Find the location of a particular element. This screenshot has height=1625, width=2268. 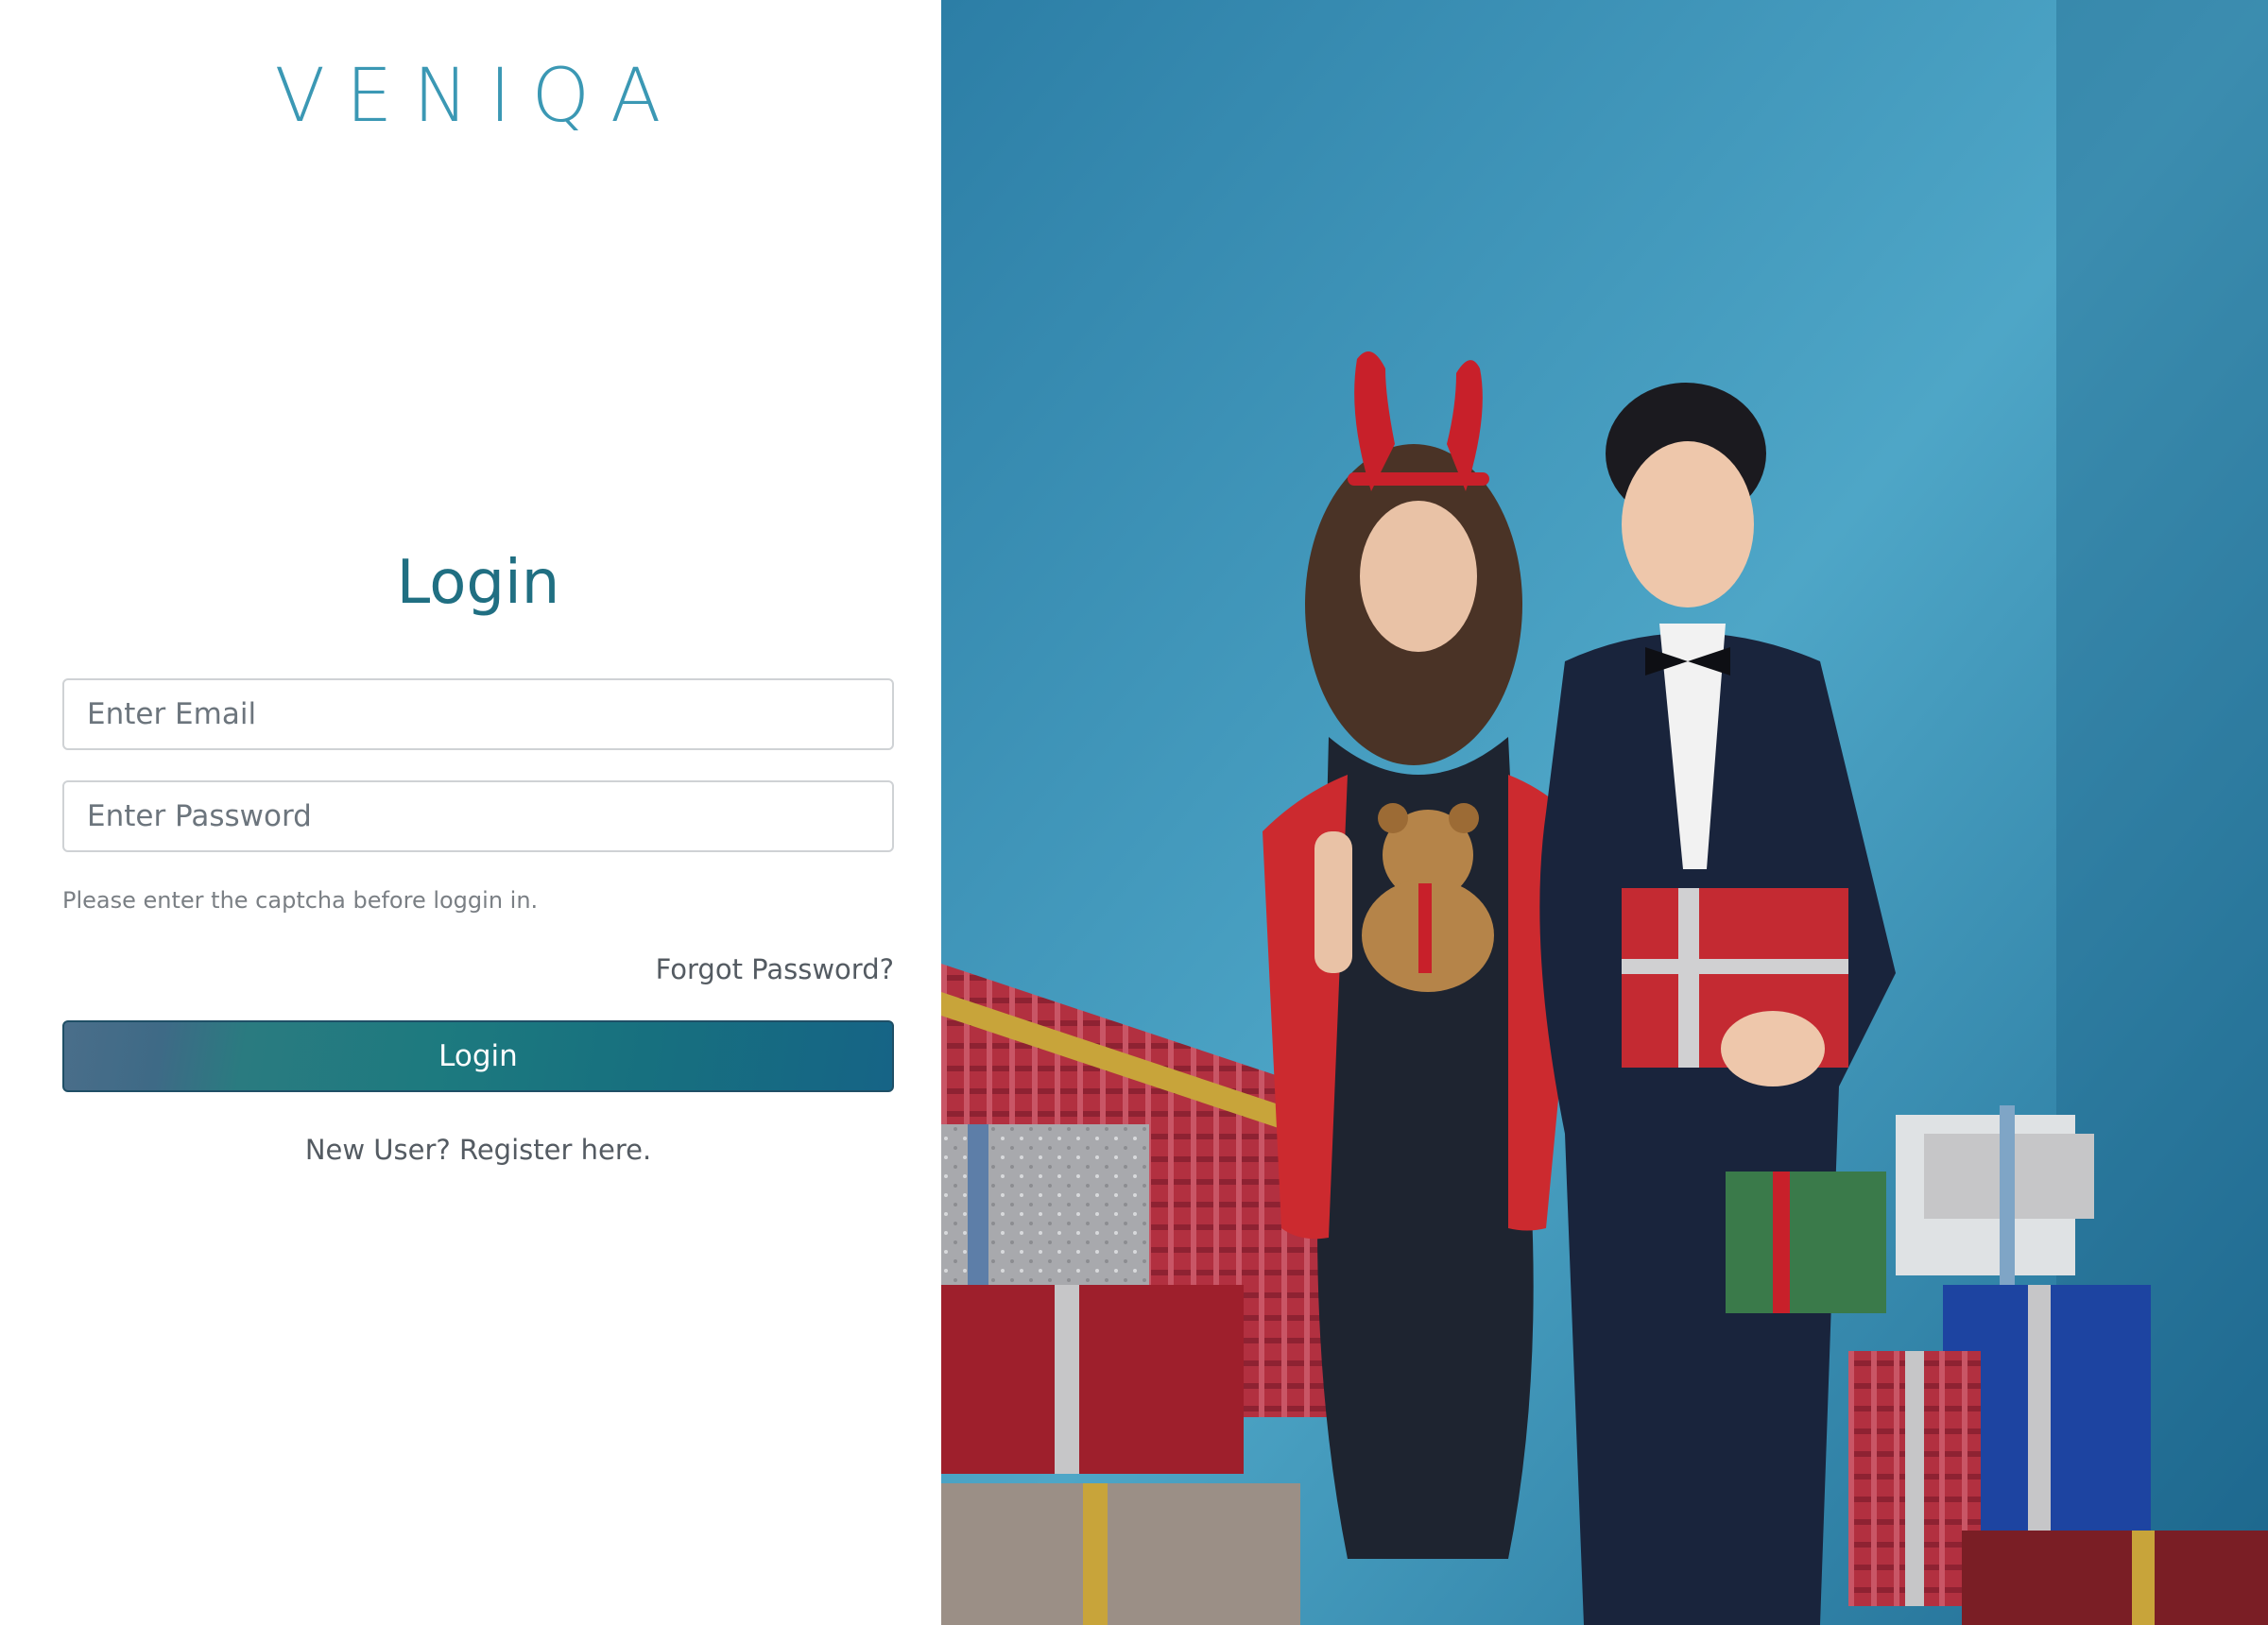

login-button: Login is located at coordinates (478, 1056).